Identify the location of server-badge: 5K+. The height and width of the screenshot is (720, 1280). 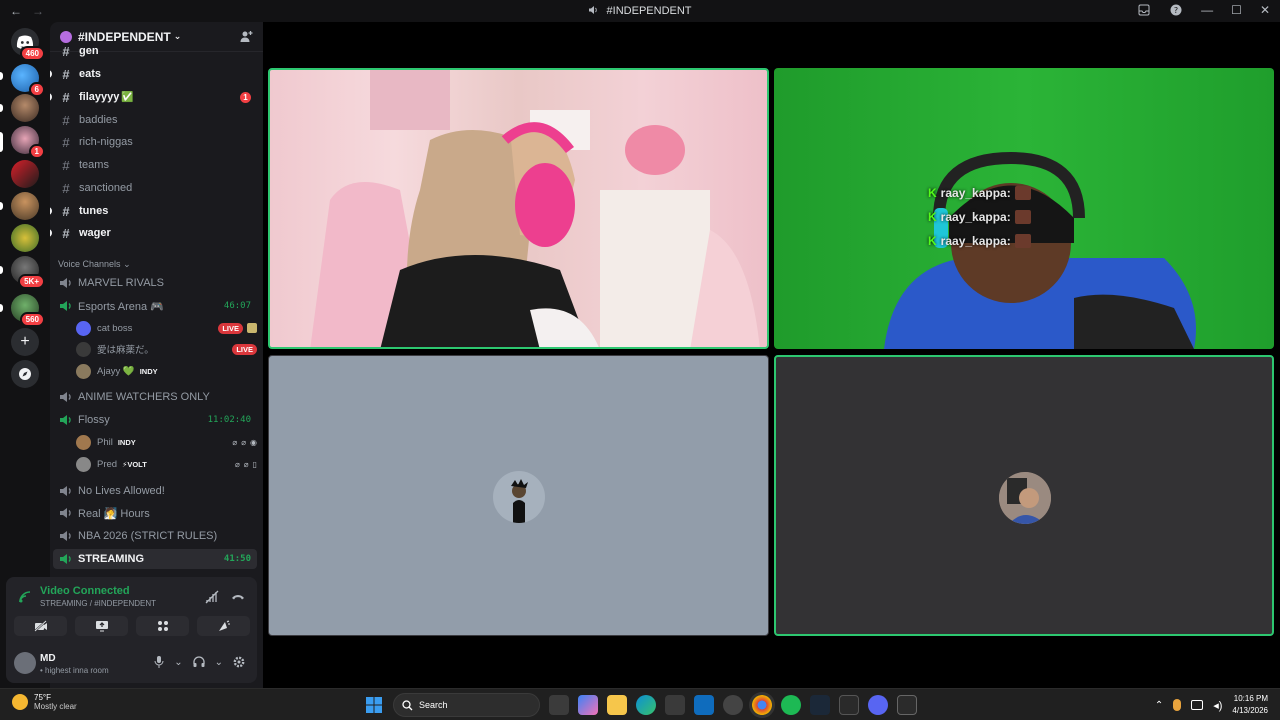
(31, 281).